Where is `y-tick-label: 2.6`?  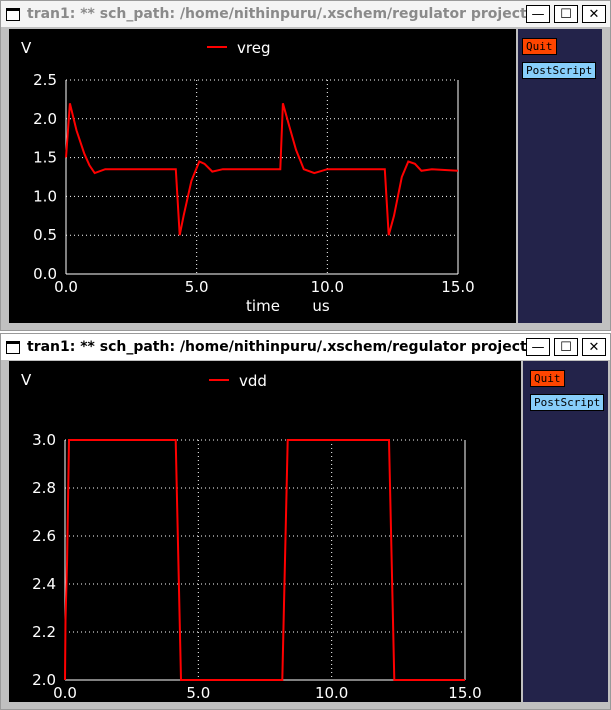
y-tick-label: 2.6 is located at coordinates (44, 536).